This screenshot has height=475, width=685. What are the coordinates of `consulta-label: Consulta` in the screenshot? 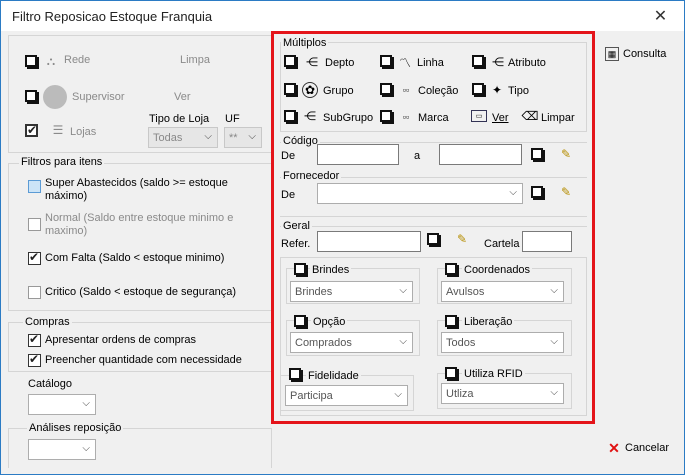 It's located at (645, 54).